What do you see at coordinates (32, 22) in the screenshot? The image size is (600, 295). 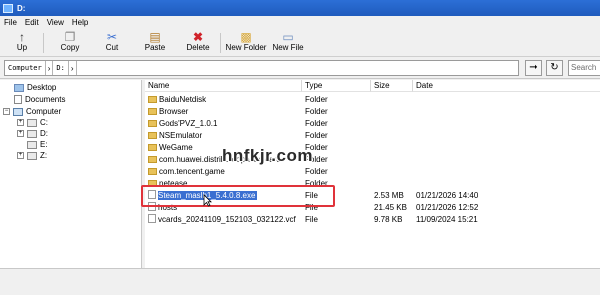 I see `menu-edit: Edit` at bounding box center [32, 22].